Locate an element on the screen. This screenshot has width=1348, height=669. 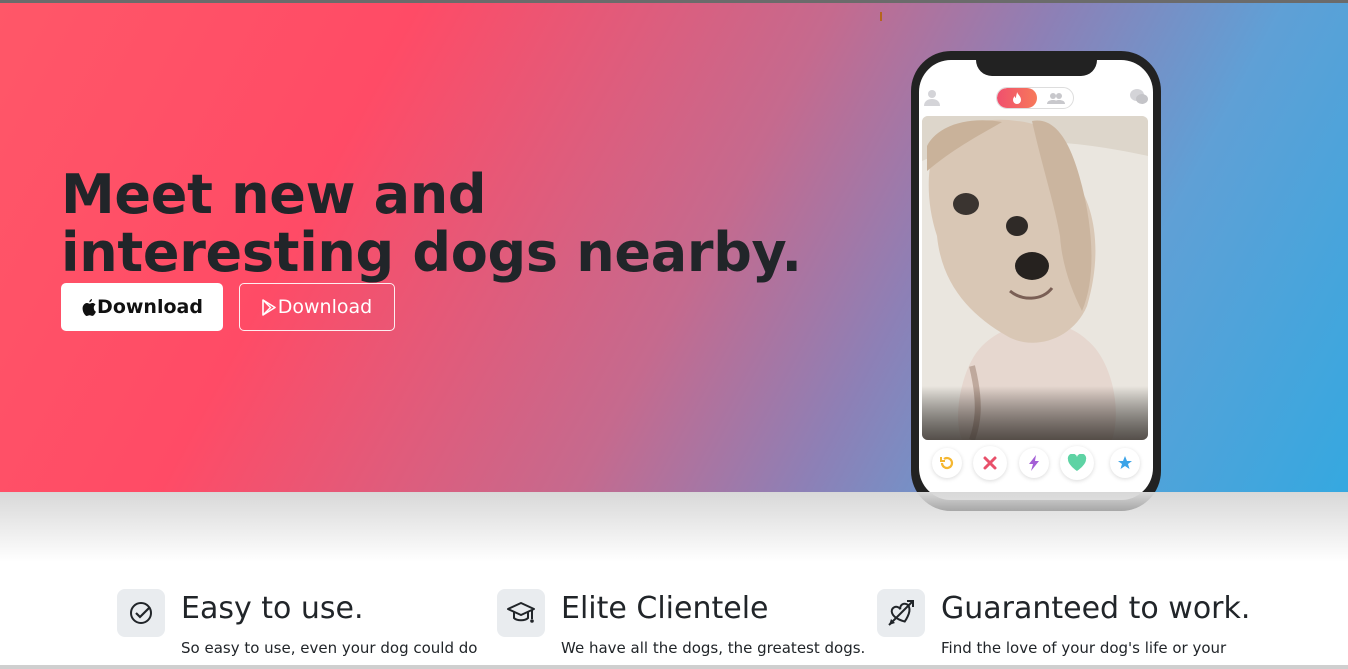
feature-text: We have all the dogs, the greatest dogs. is located at coordinates (713, 648).